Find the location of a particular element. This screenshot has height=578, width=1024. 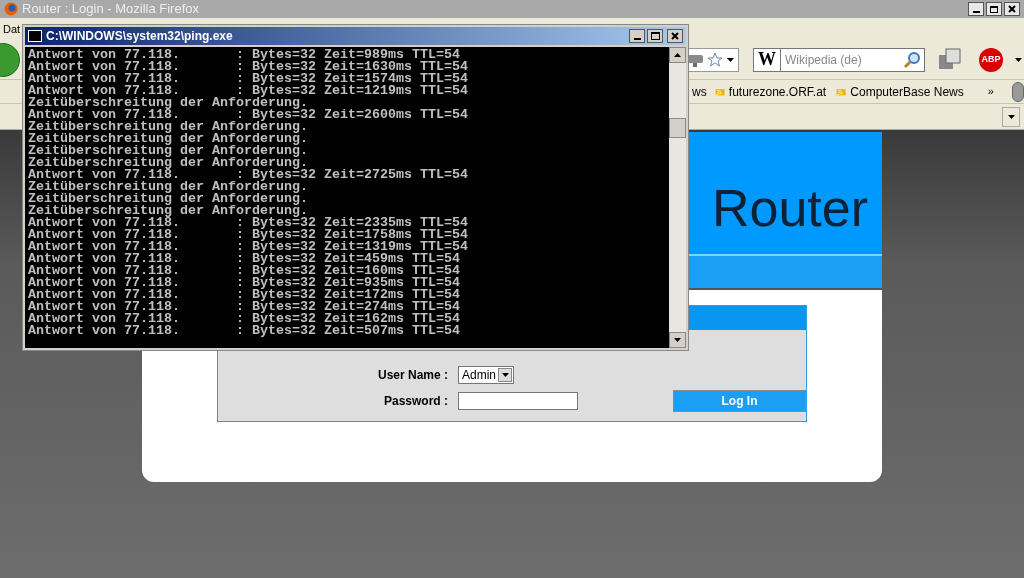

star-icon is located at coordinates (715, 59).